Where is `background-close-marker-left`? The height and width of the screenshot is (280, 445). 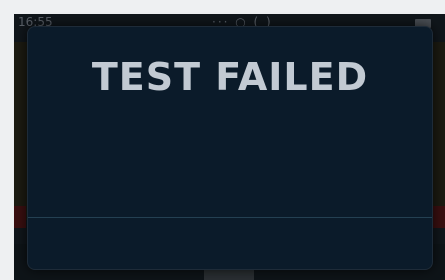
background-close-marker-left is located at coordinates (20, 217).